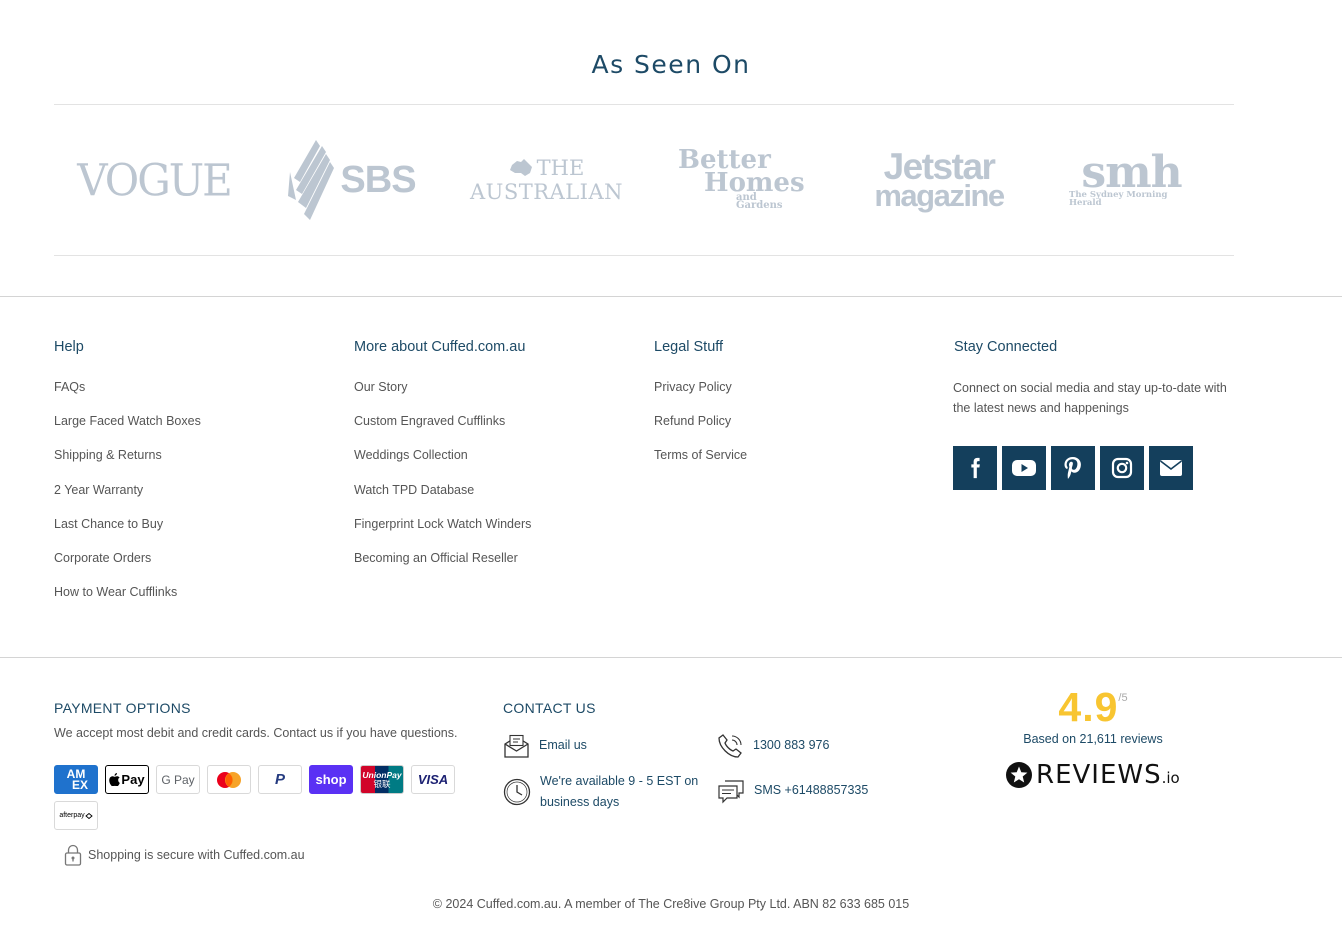 This screenshot has height=934, width=1342. What do you see at coordinates (178, 779) in the screenshot?
I see `google-pay-label: G Pay` at bounding box center [178, 779].